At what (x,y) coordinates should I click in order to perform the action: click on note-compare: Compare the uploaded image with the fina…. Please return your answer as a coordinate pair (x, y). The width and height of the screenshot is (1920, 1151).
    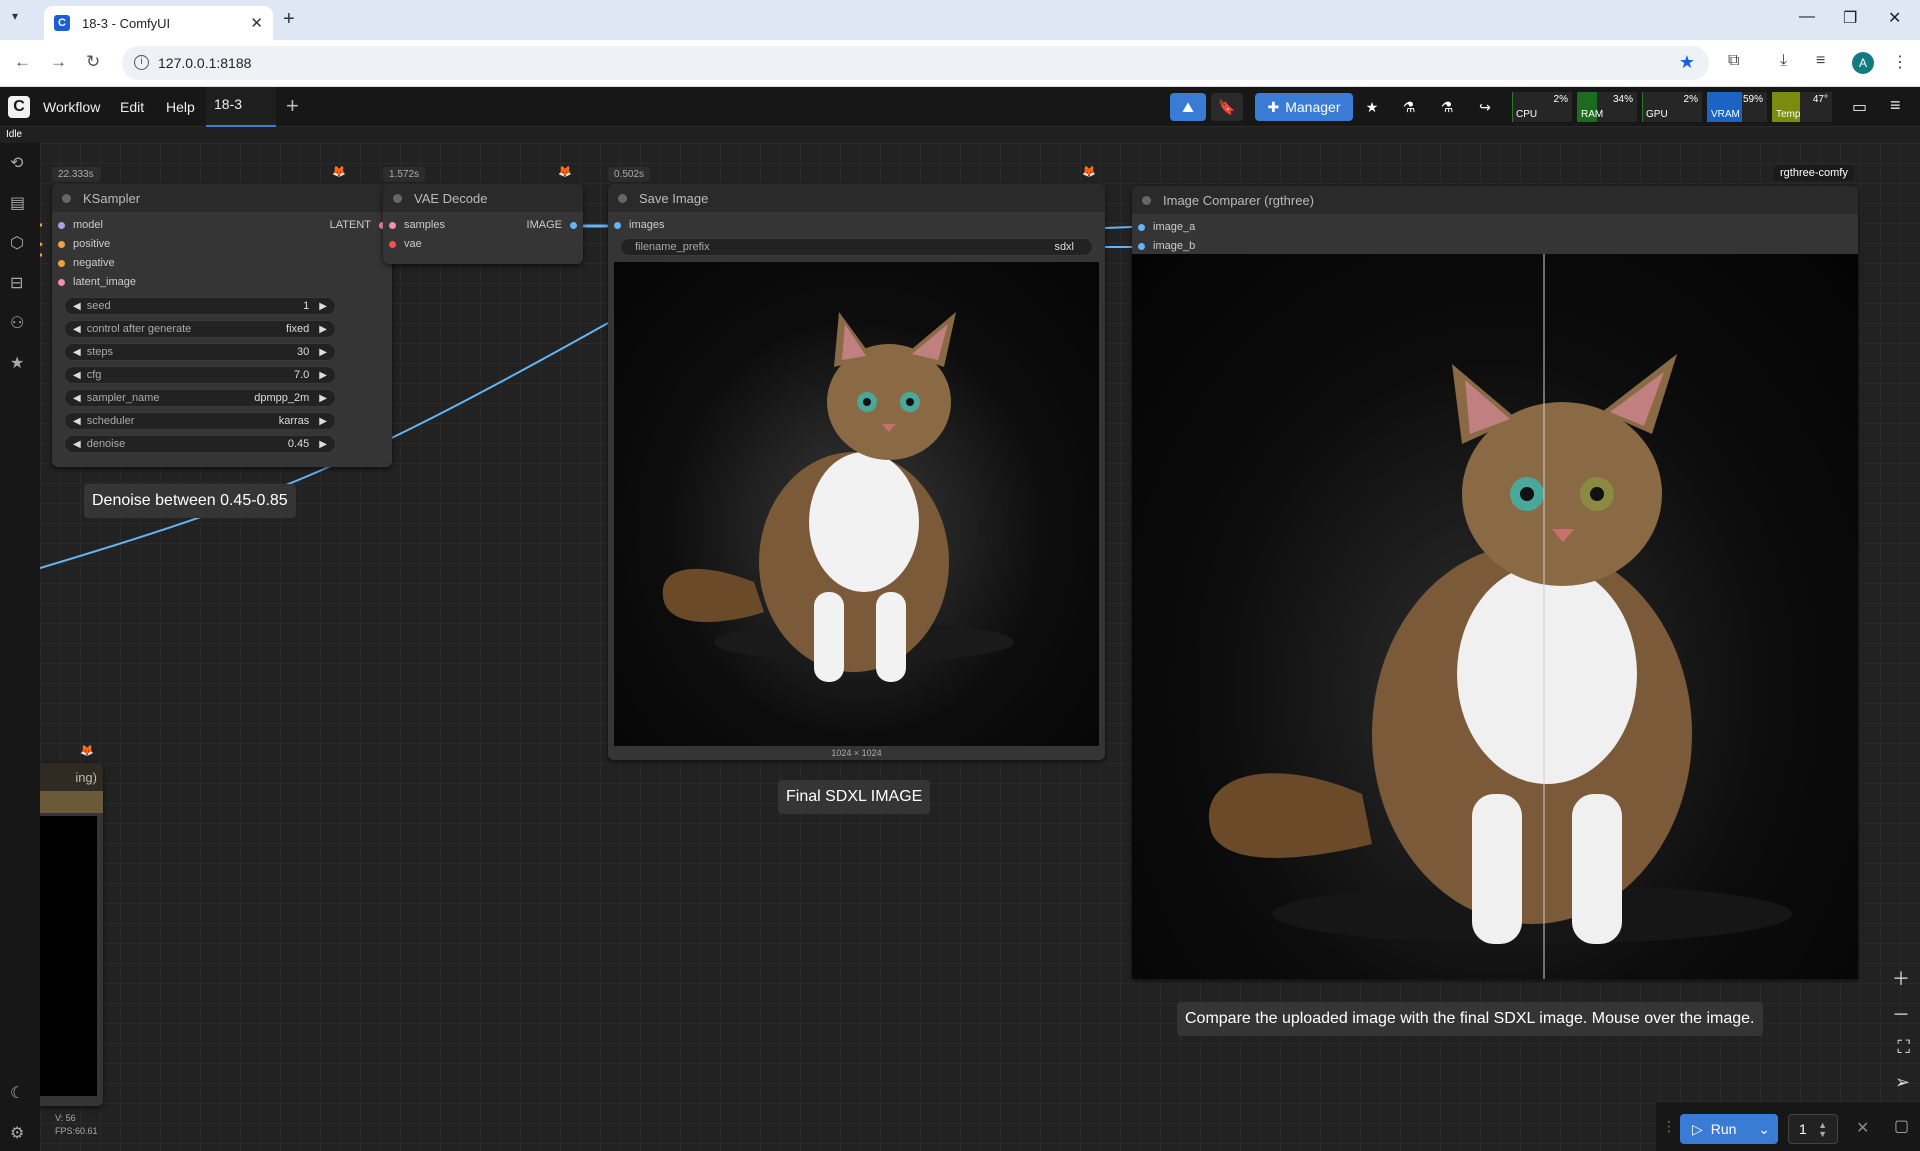
    Looking at the image, I should click on (1470, 1019).